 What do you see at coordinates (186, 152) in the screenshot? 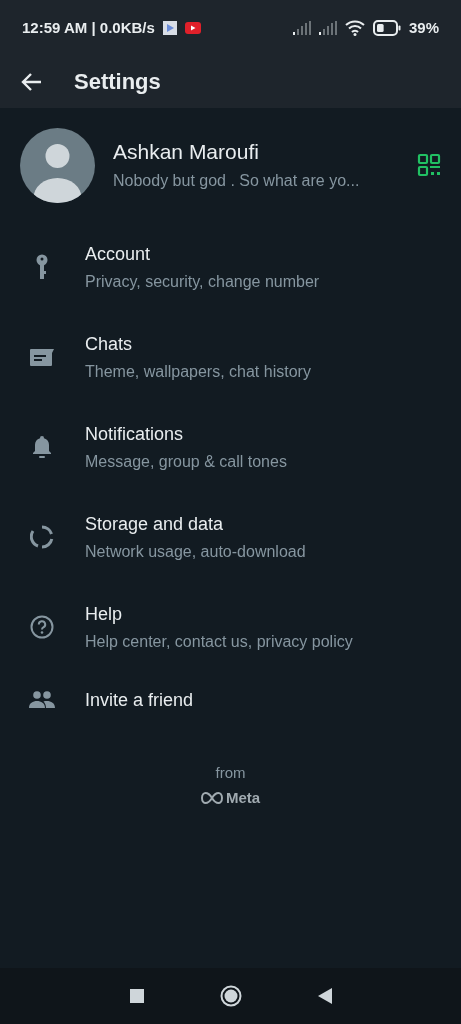
I see `profile-name: Ashkan Maroufi` at bounding box center [186, 152].